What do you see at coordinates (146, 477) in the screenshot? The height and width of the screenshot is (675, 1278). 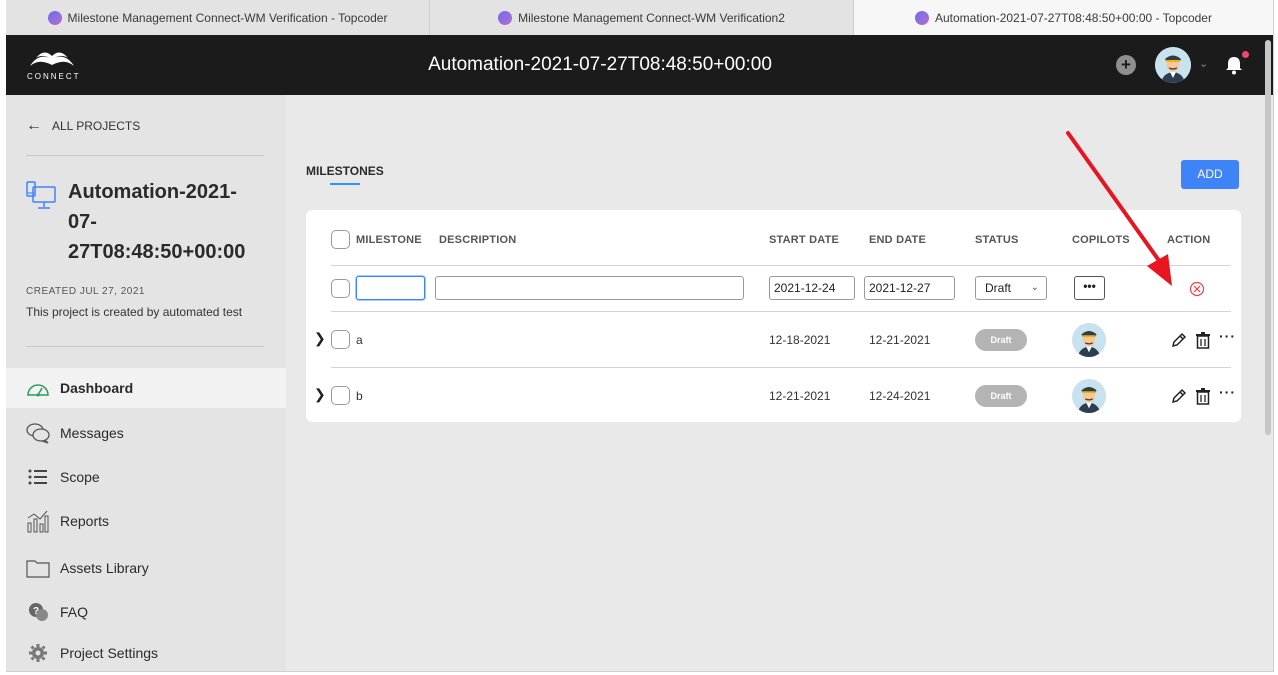 I see `sidebar-item-scope: Scope` at bounding box center [146, 477].